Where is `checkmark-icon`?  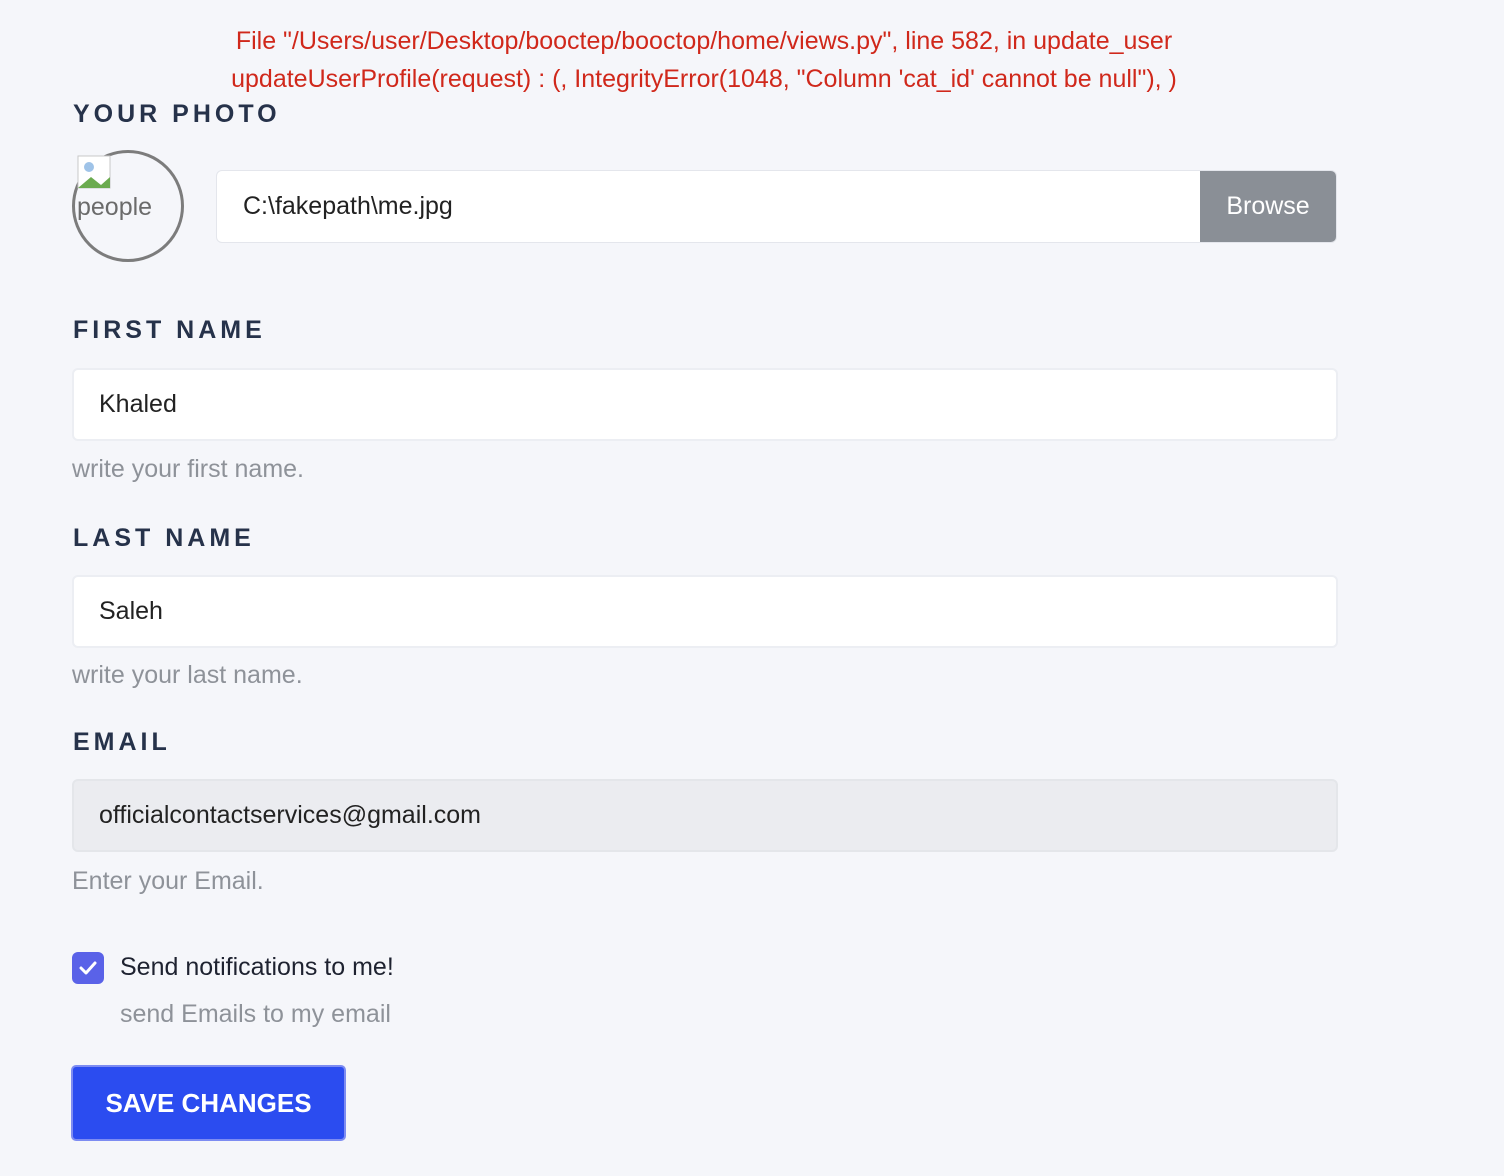
checkmark-icon is located at coordinates (88, 968).